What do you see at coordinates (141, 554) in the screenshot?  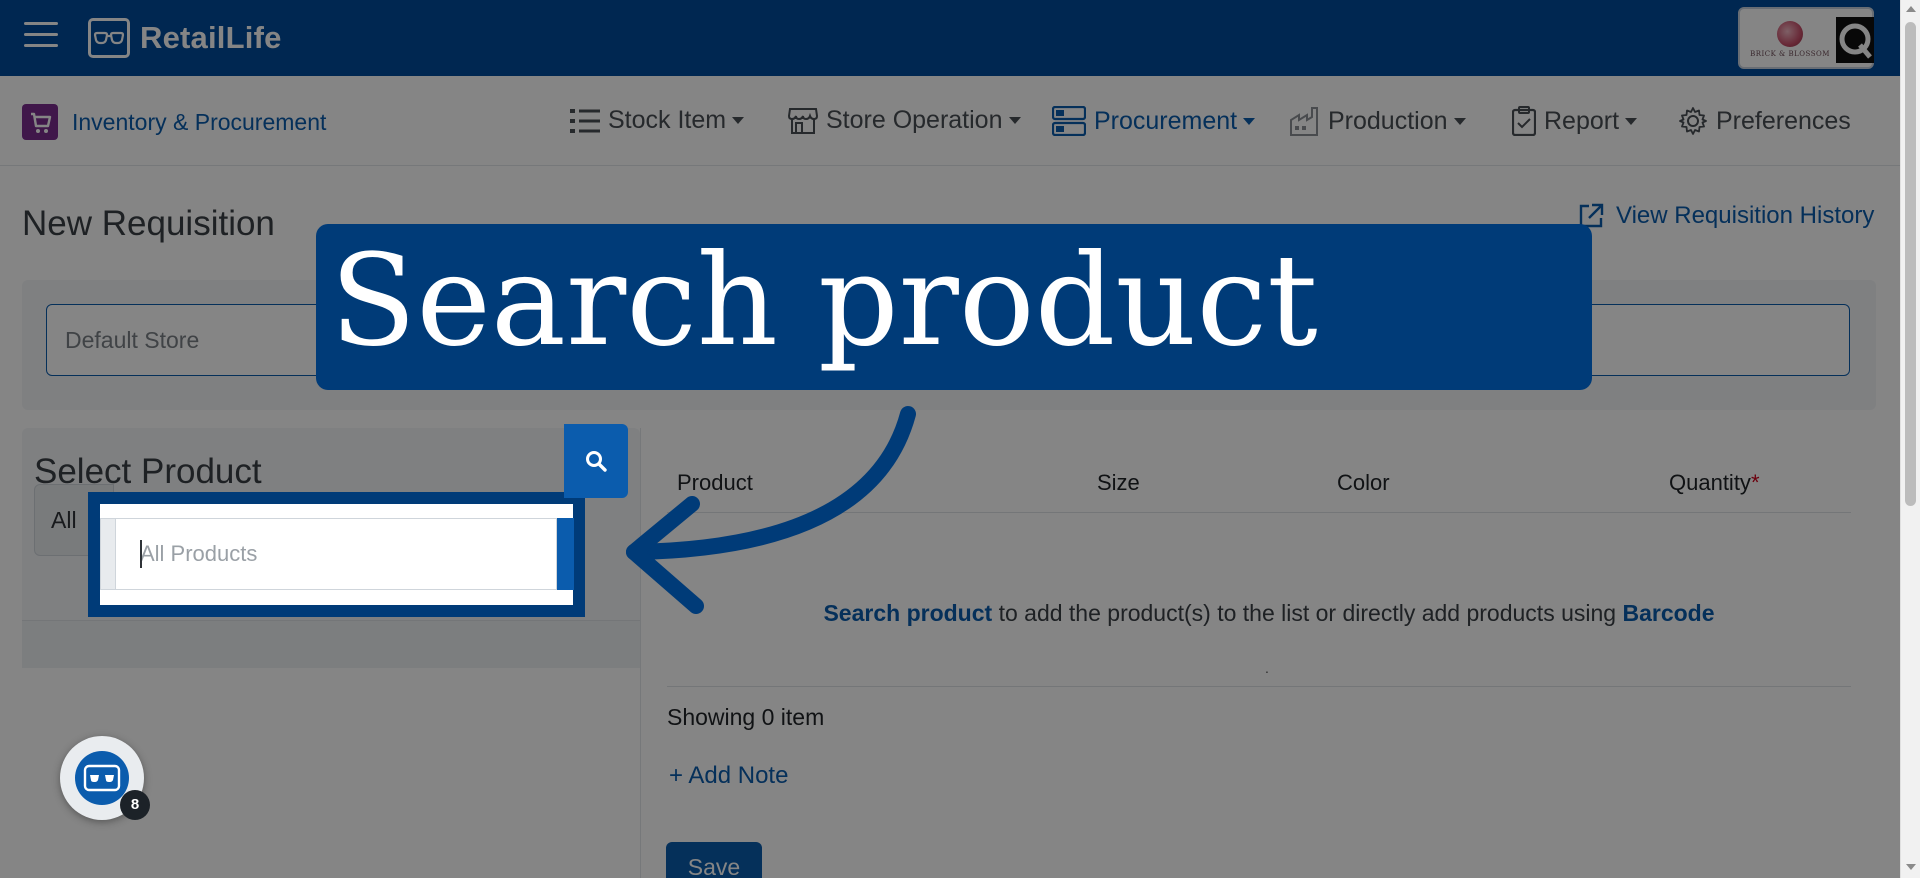 I see `text-cursor` at bounding box center [141, 554].